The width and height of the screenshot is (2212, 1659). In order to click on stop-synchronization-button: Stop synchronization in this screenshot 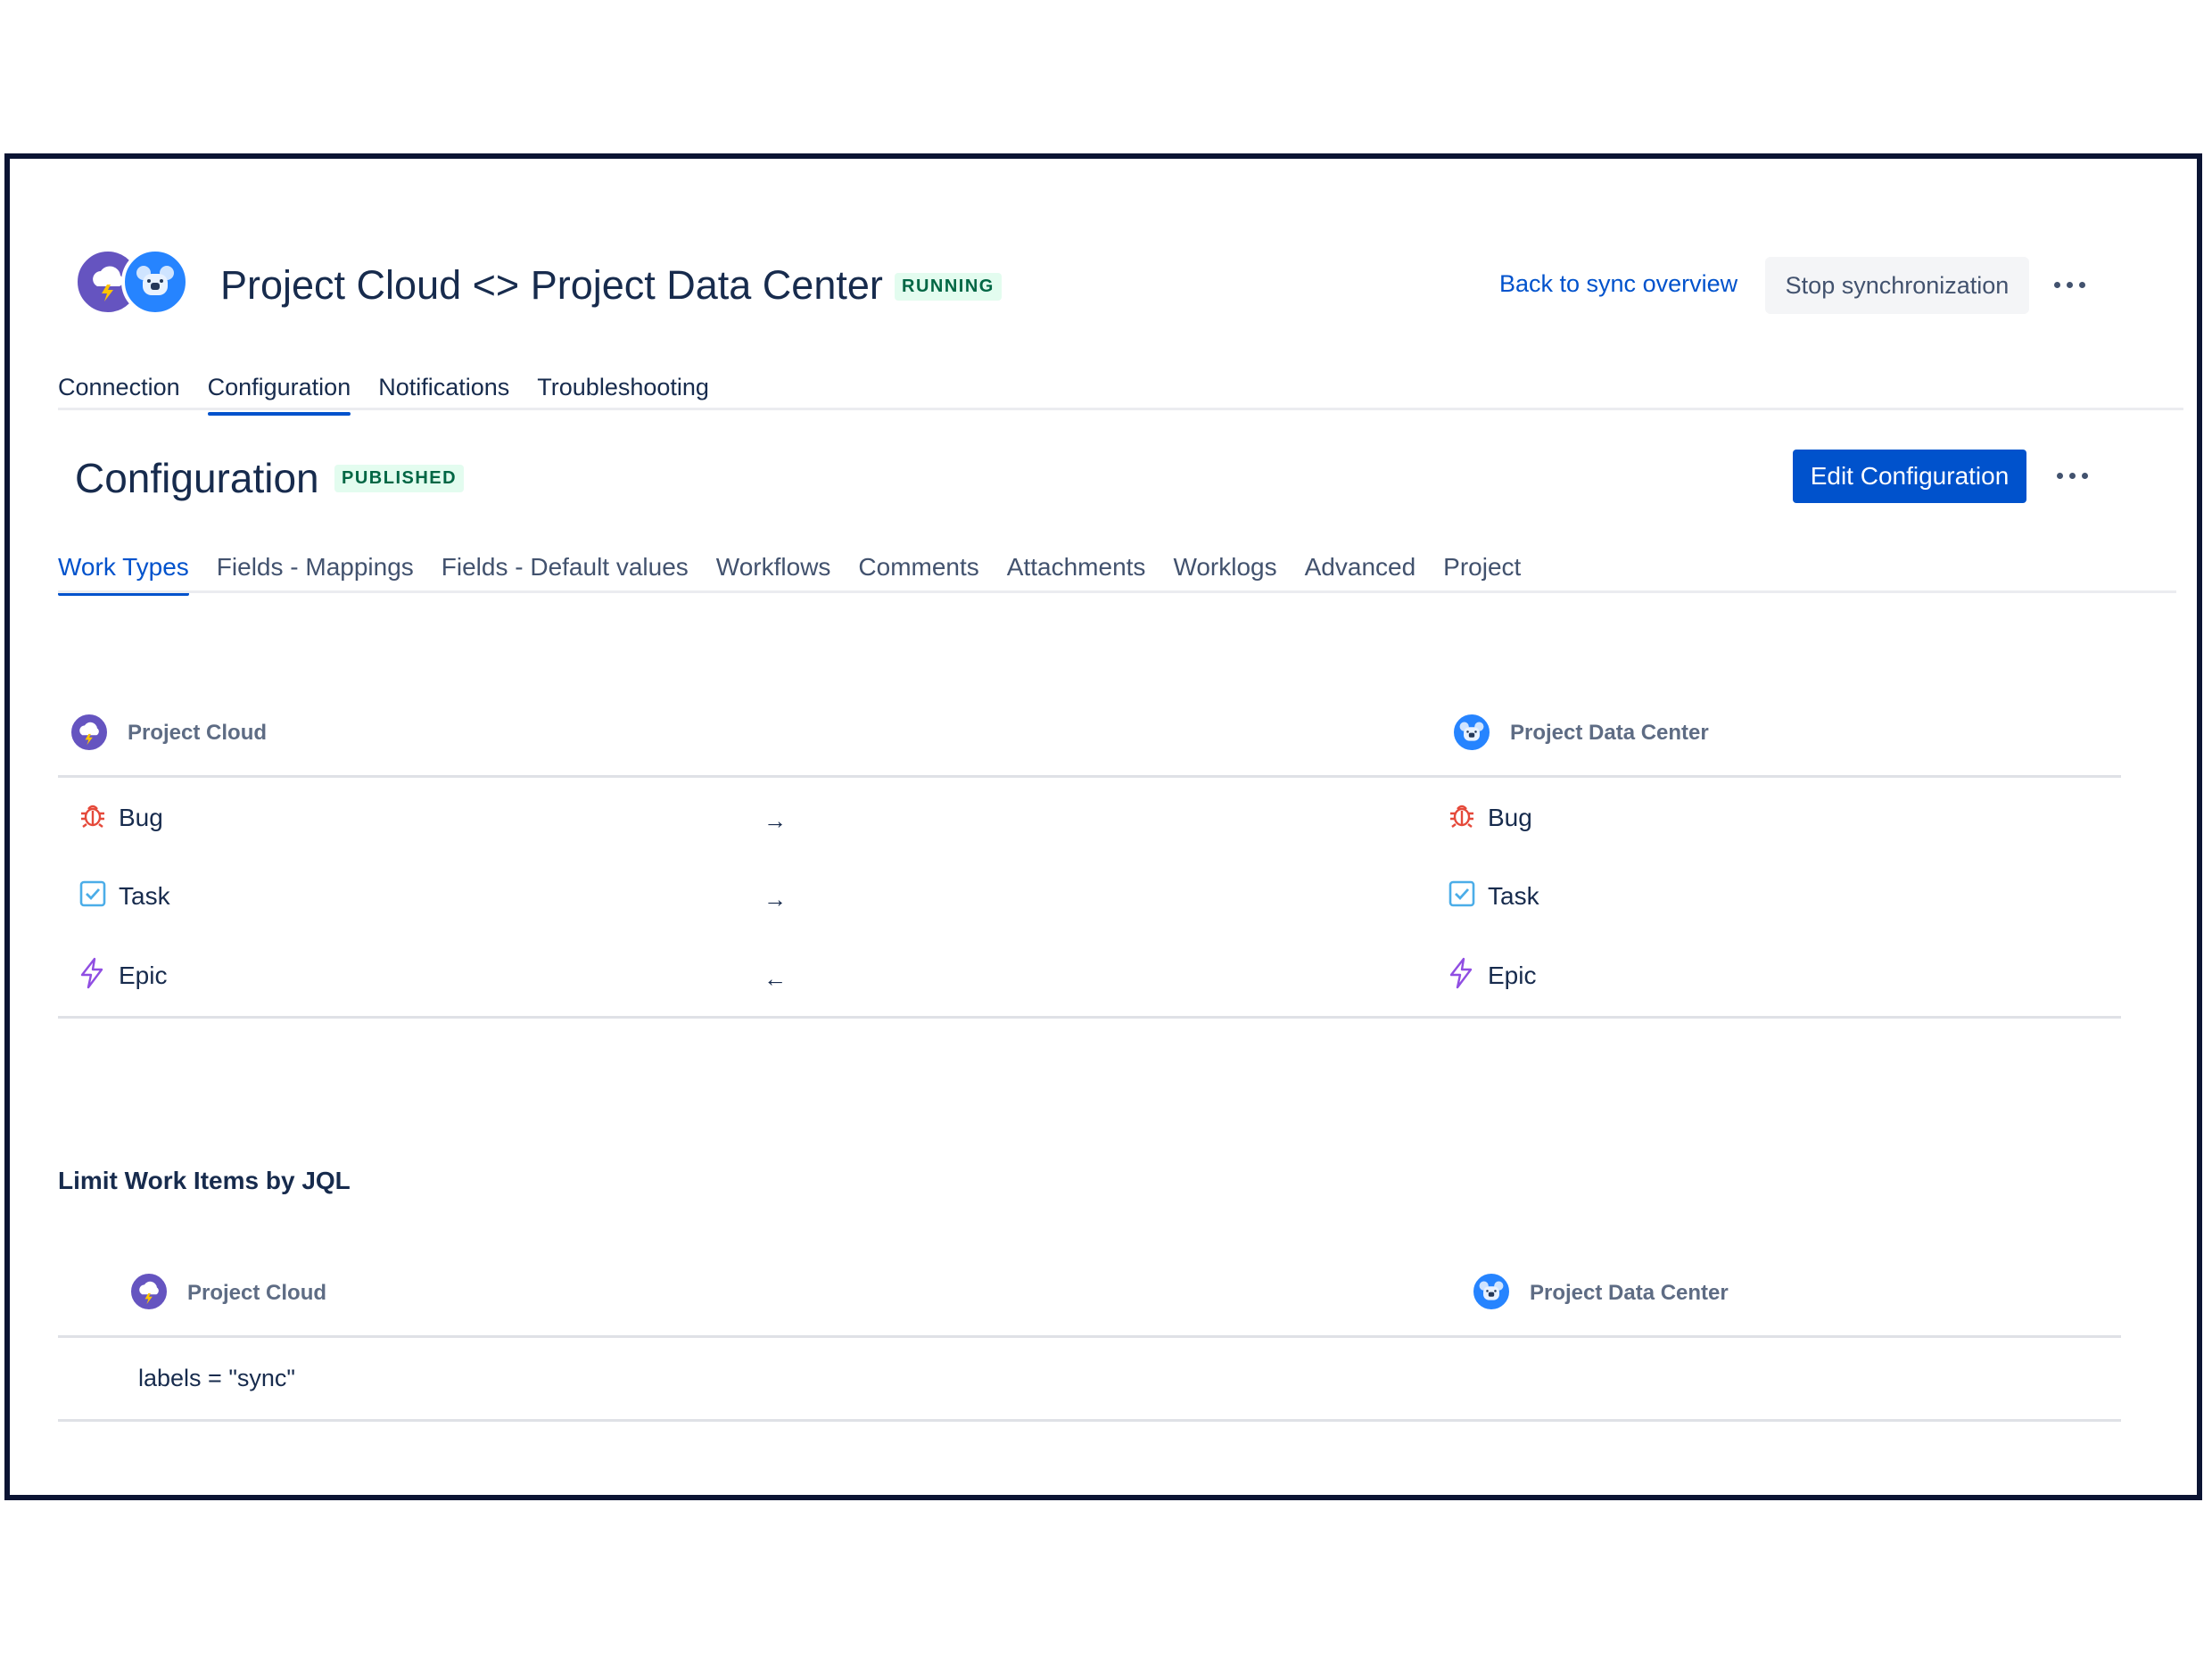, I will do `click(1897, 285)`.